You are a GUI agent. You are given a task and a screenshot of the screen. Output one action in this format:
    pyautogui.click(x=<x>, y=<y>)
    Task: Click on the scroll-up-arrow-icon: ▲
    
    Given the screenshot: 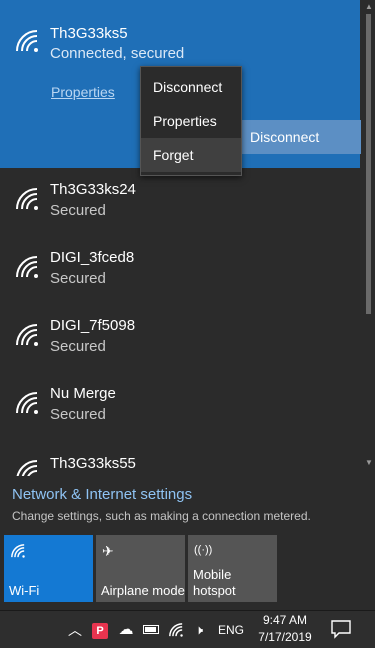 What is the action you would take?
    pyautogui.click(x=369, y=6)
    